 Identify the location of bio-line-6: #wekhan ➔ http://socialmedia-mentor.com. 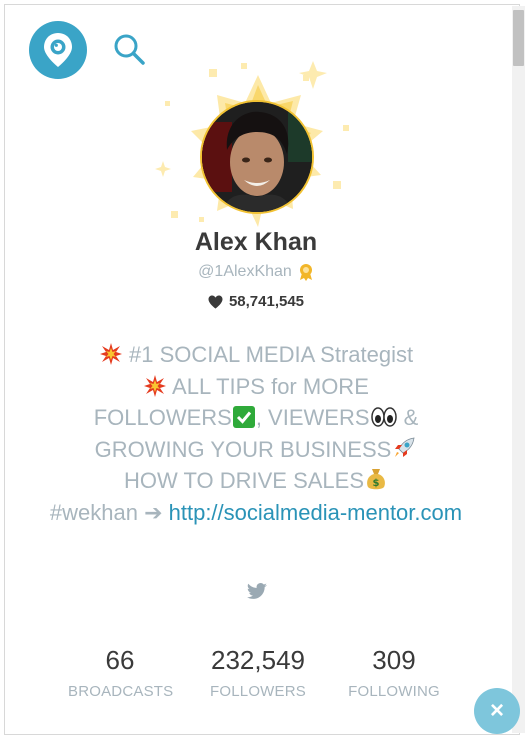
(256, 513).